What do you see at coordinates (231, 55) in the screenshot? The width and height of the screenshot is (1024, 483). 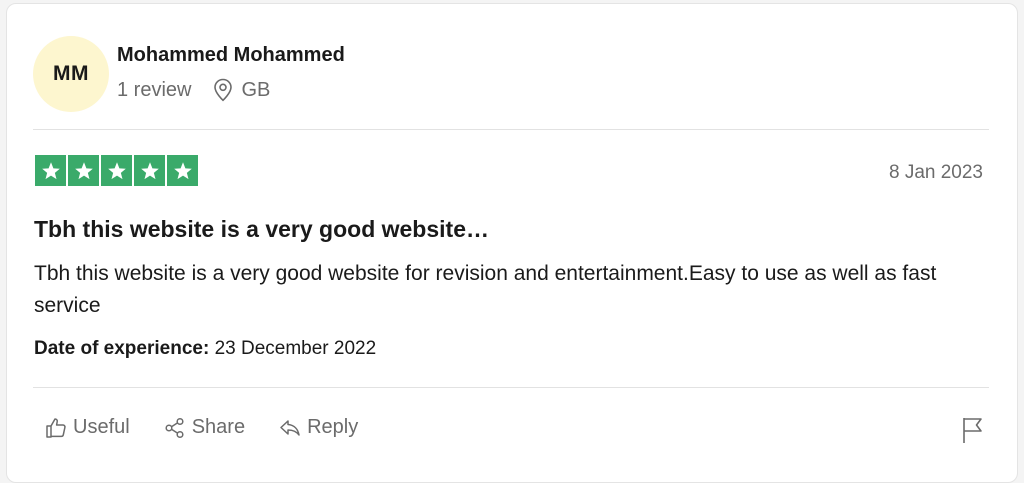 I see `reviewer-name: Mohammed Mohammed` at bounding box center [231, 55].